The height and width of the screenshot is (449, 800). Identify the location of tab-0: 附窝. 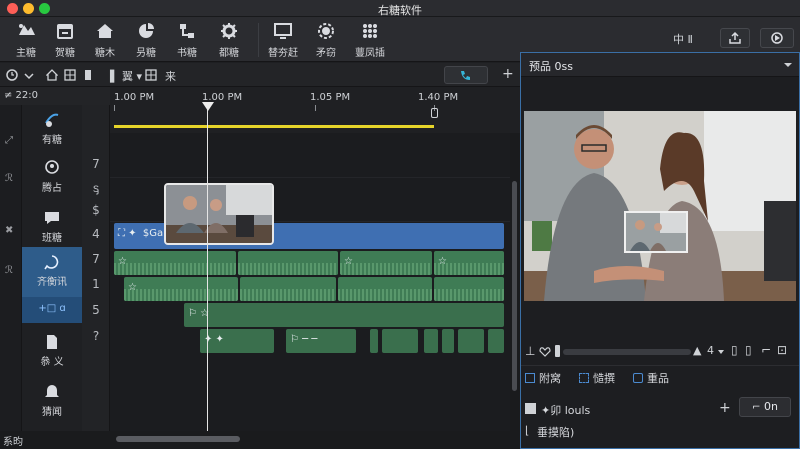
(543, 378).